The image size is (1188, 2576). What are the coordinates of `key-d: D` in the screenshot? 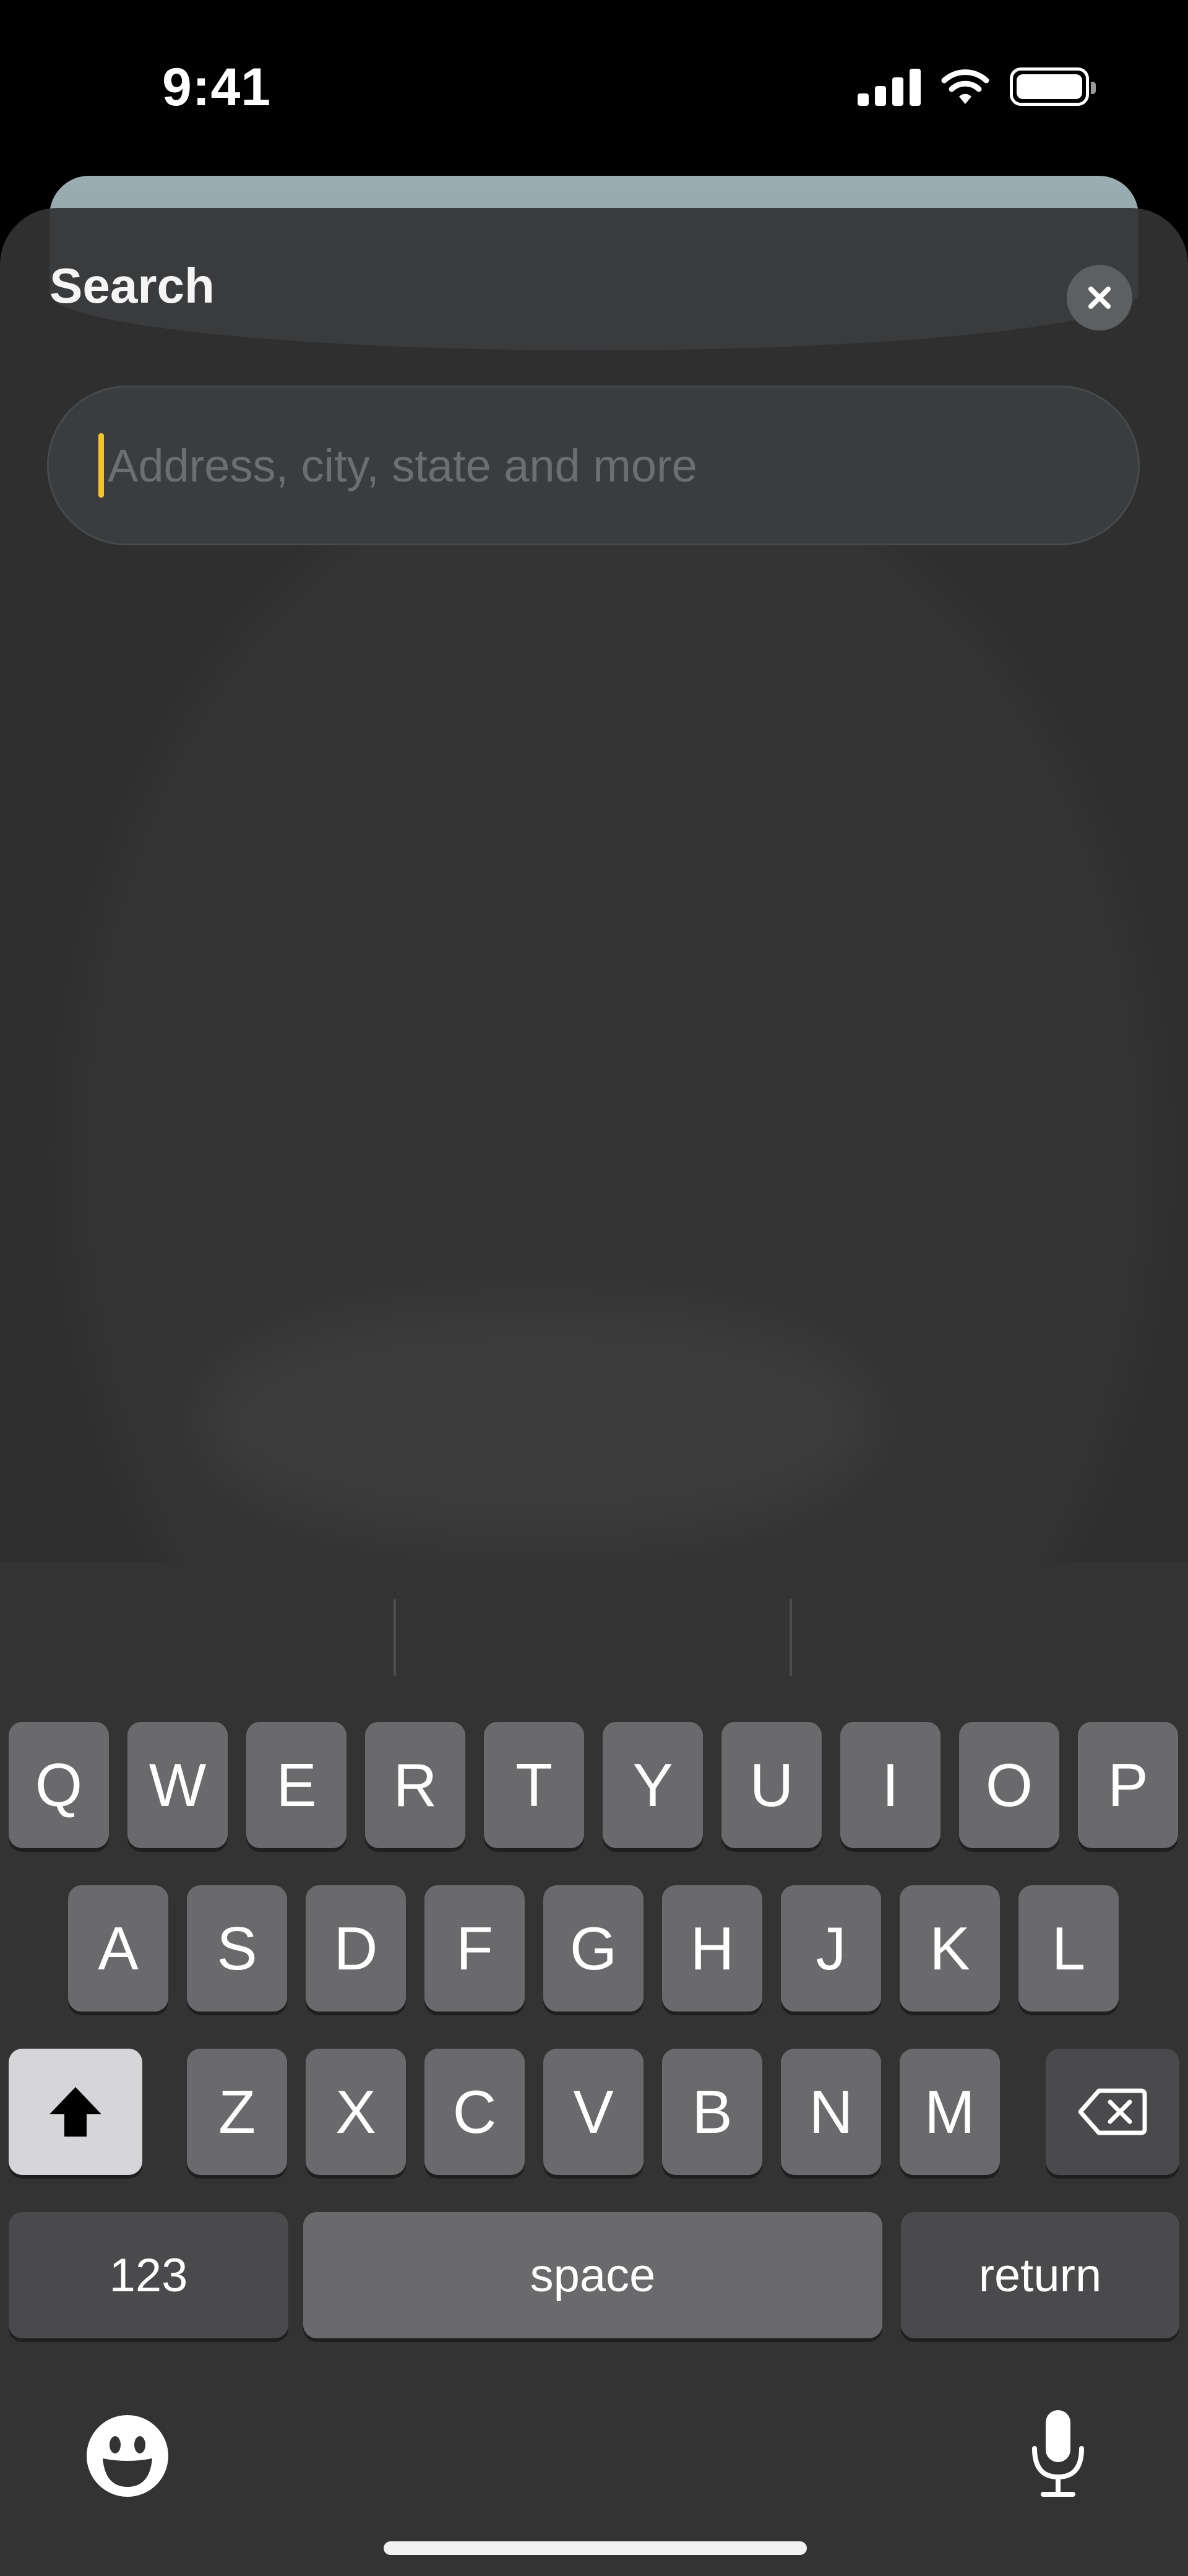 It's located at (356, 1948).